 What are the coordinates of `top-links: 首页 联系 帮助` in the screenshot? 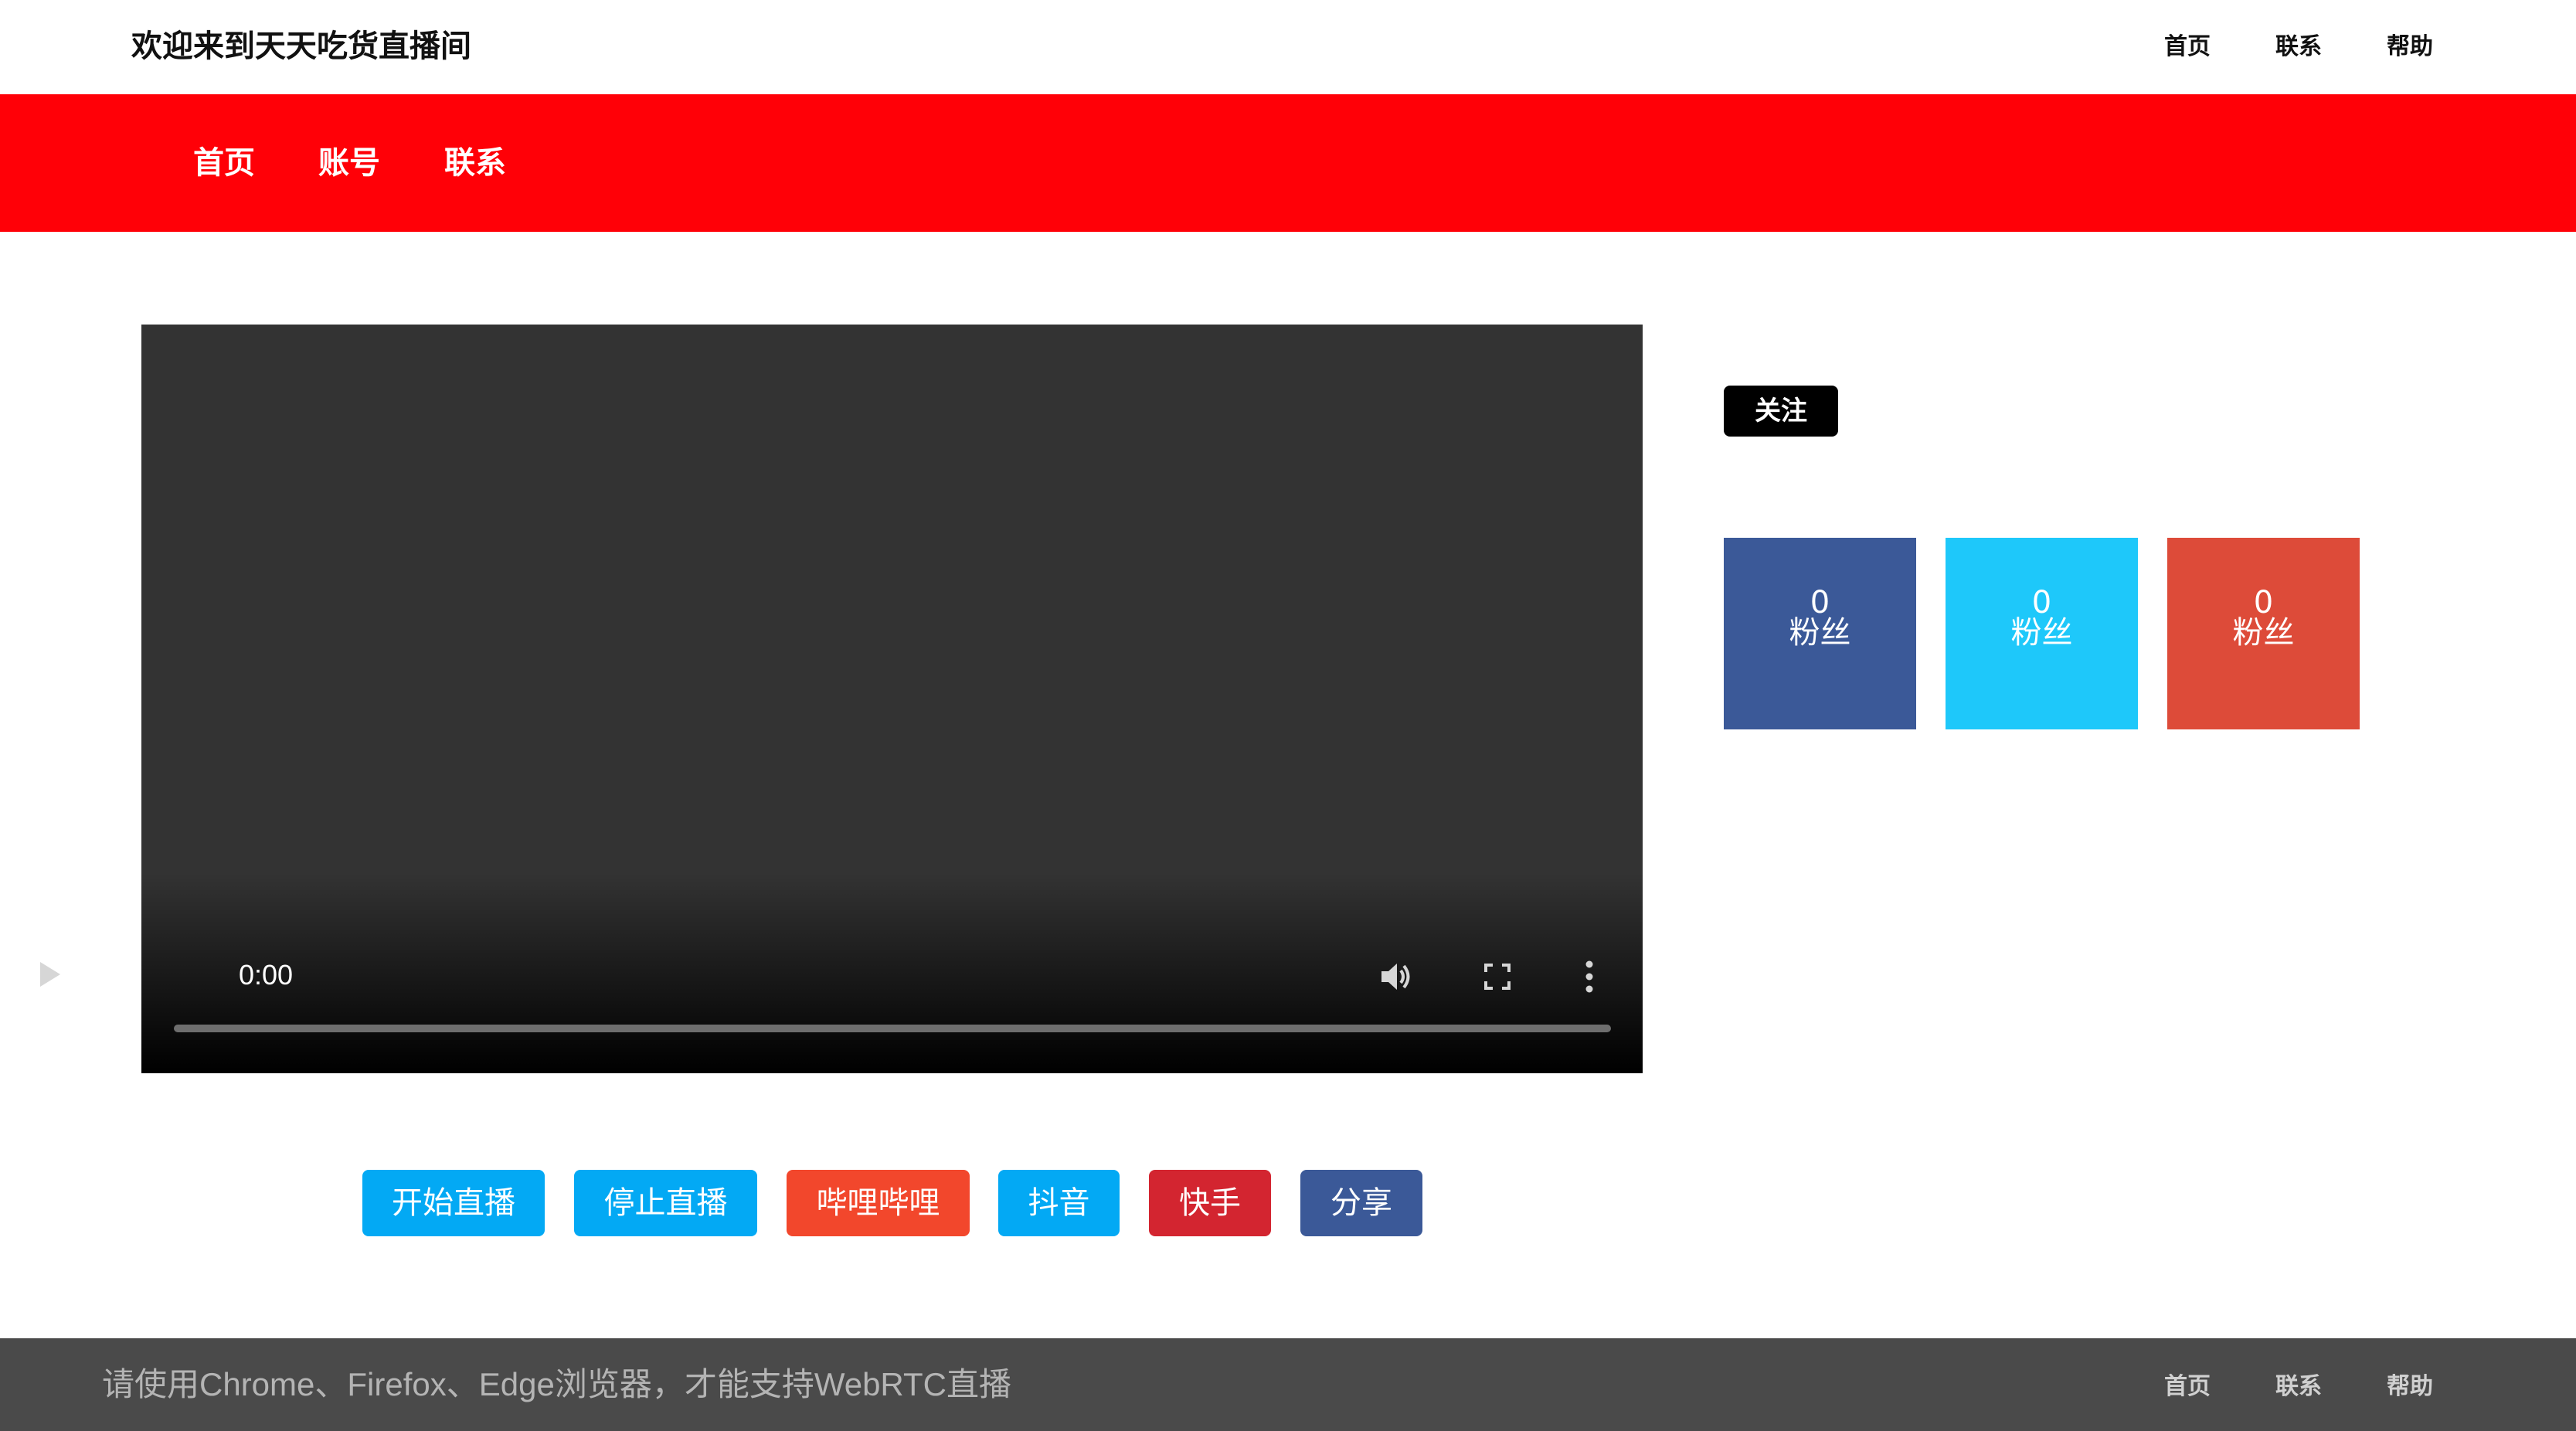 It's located at (2266, 47).